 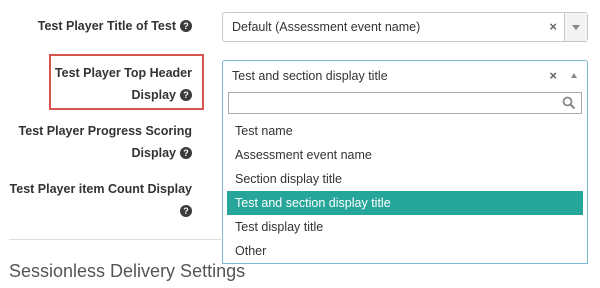 What do you see at coordinates (405, 251) in the screenshot?
I see `dropdown-option: Other` at bounding box center [405, 251].